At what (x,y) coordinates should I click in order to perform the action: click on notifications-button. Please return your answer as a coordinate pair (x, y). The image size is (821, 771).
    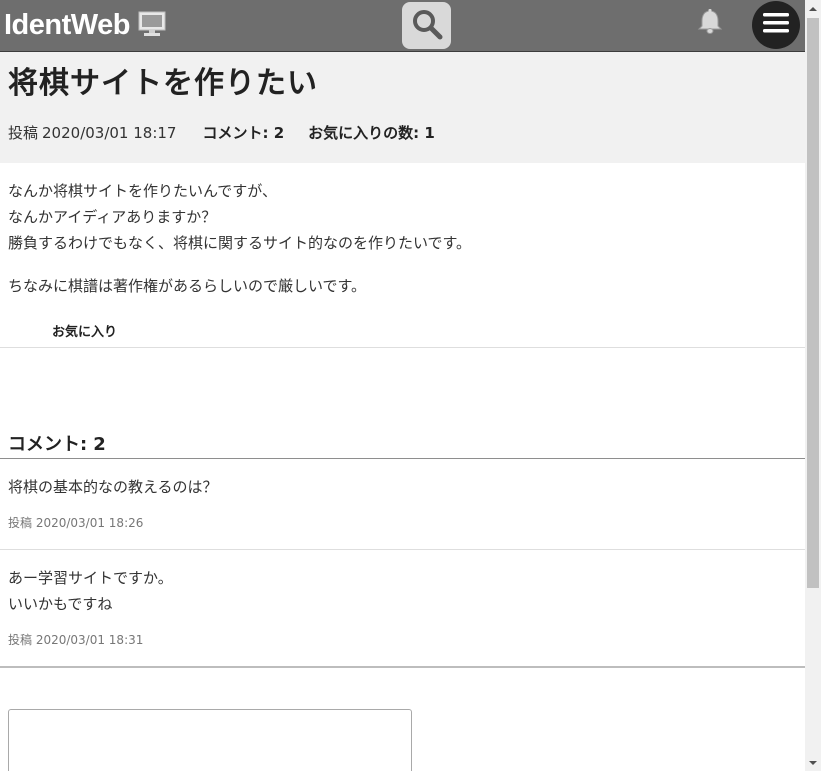
    Looking at the image, I should click on (710, 24).